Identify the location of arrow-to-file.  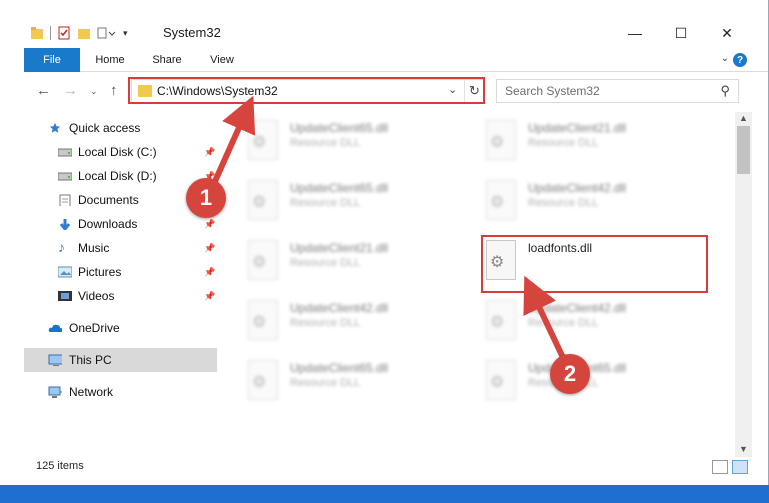
(546, 320).